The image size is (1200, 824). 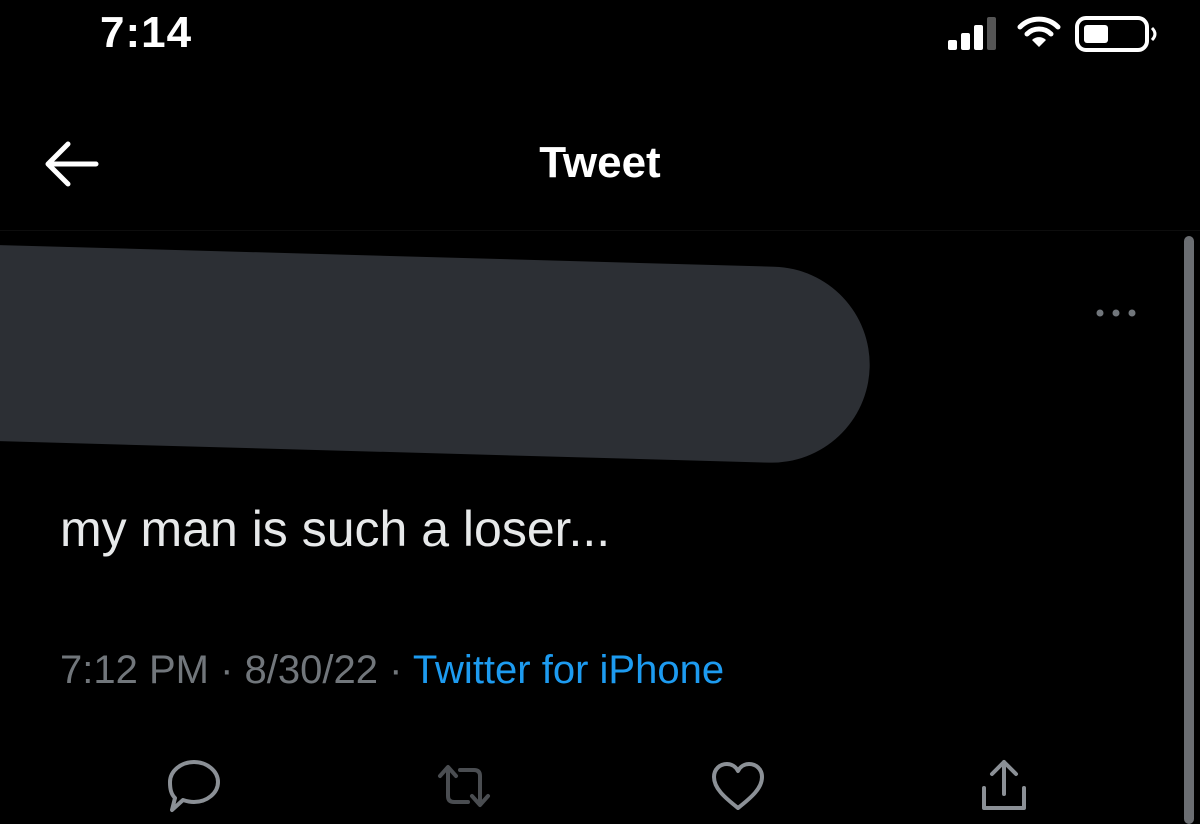 I want to click on tweet-date: 8/30/22, so click(x=311, y=670).